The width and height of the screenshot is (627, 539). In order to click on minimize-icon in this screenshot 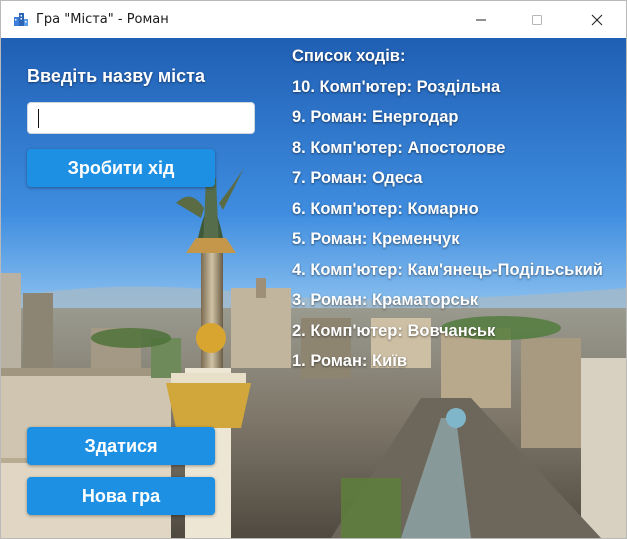, I will do `click(481, 19)`.